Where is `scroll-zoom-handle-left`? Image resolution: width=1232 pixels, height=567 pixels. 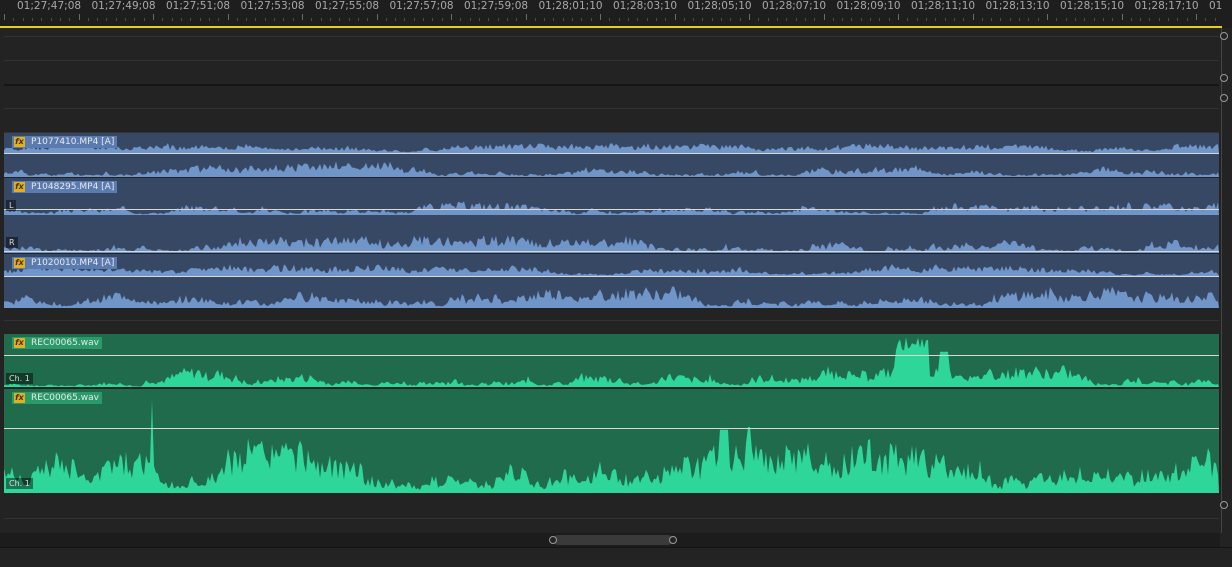
scroll-zoom-handle-left is located at coordinates (553, 540).